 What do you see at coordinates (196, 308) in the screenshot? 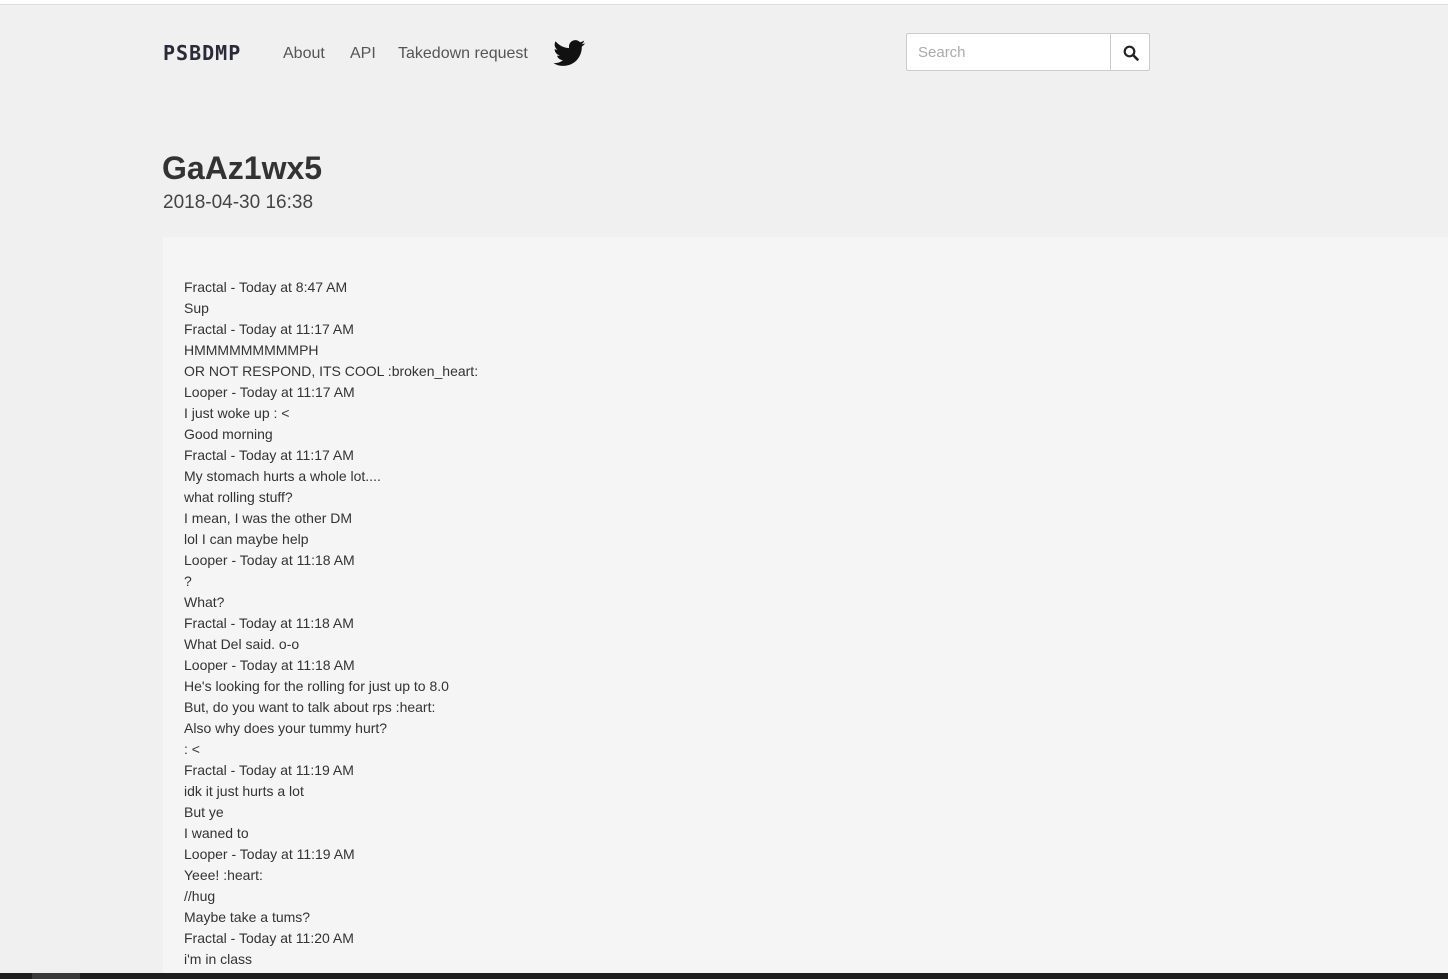
I see `paste-line: Sup` at bounding box center [196, 308].